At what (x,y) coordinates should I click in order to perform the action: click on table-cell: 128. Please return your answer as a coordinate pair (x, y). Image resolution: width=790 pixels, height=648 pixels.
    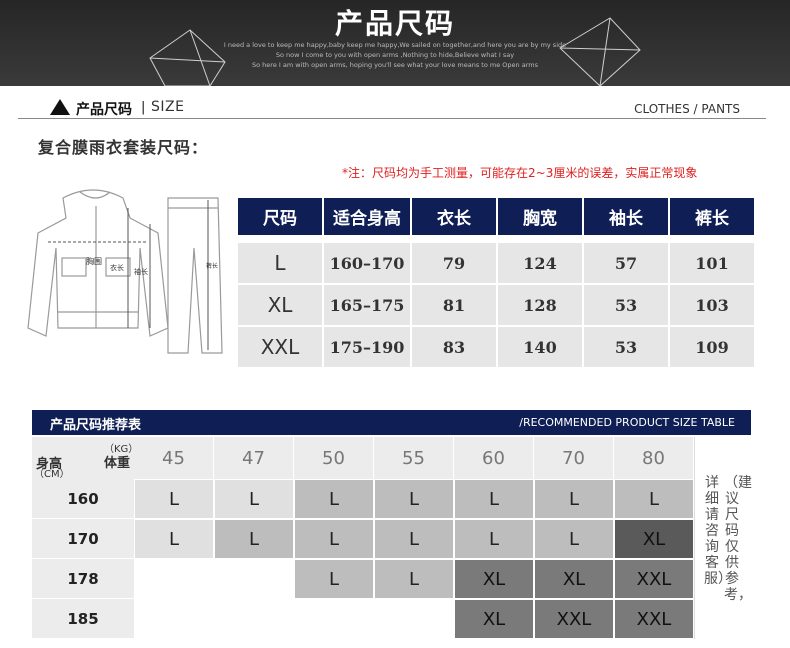
    Looking at the image, I should click on (540, 305).